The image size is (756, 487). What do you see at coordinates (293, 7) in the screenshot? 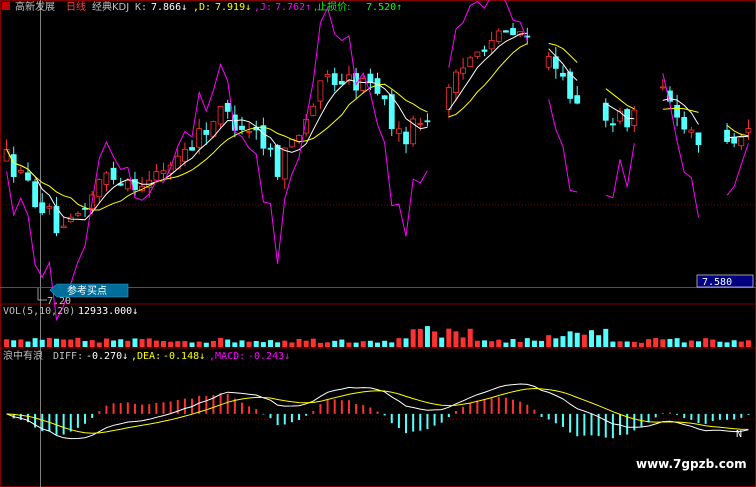
I see `j-value: 7.762↑` at bounding box center [293, 7].